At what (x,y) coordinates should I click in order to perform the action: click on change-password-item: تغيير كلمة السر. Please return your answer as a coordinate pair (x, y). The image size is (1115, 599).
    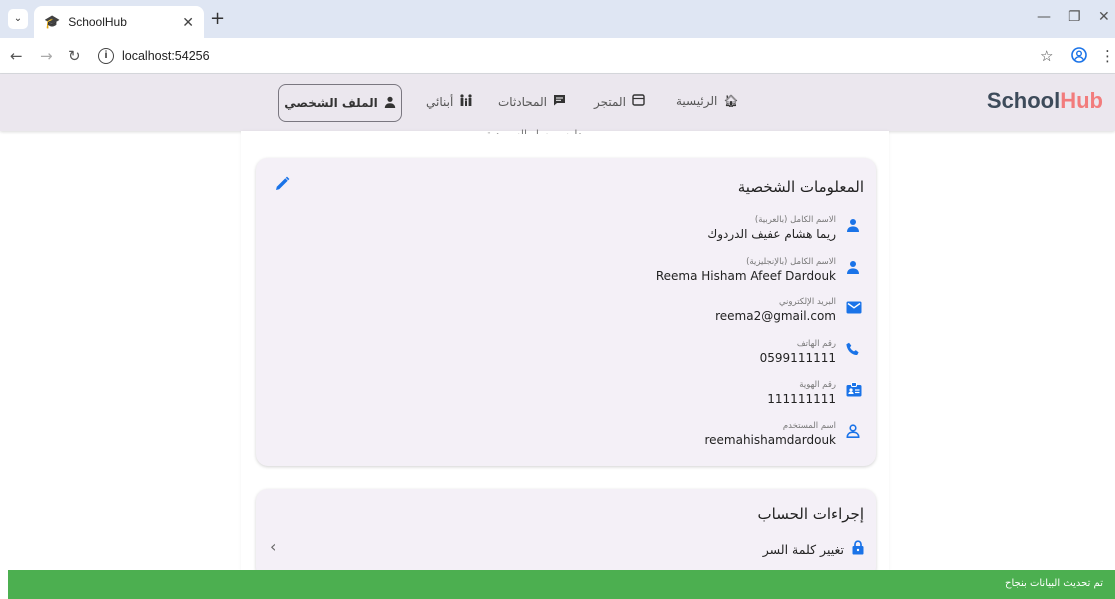
    Looking at the image, I should click on (813, 549).